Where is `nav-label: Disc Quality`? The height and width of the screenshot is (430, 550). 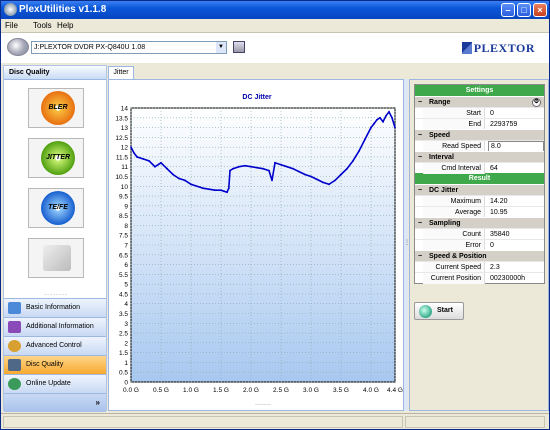
nav-label: Disc Quality is located at coordinates (45, 364).